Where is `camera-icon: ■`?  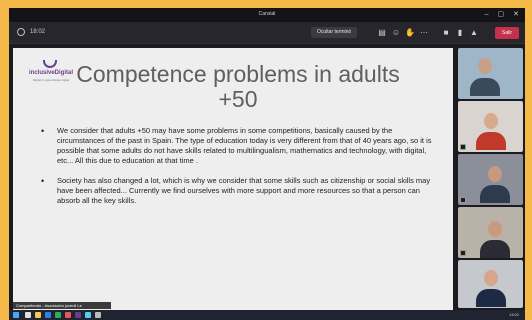 camera-icon: ■ is located at coordinates (446, 32).